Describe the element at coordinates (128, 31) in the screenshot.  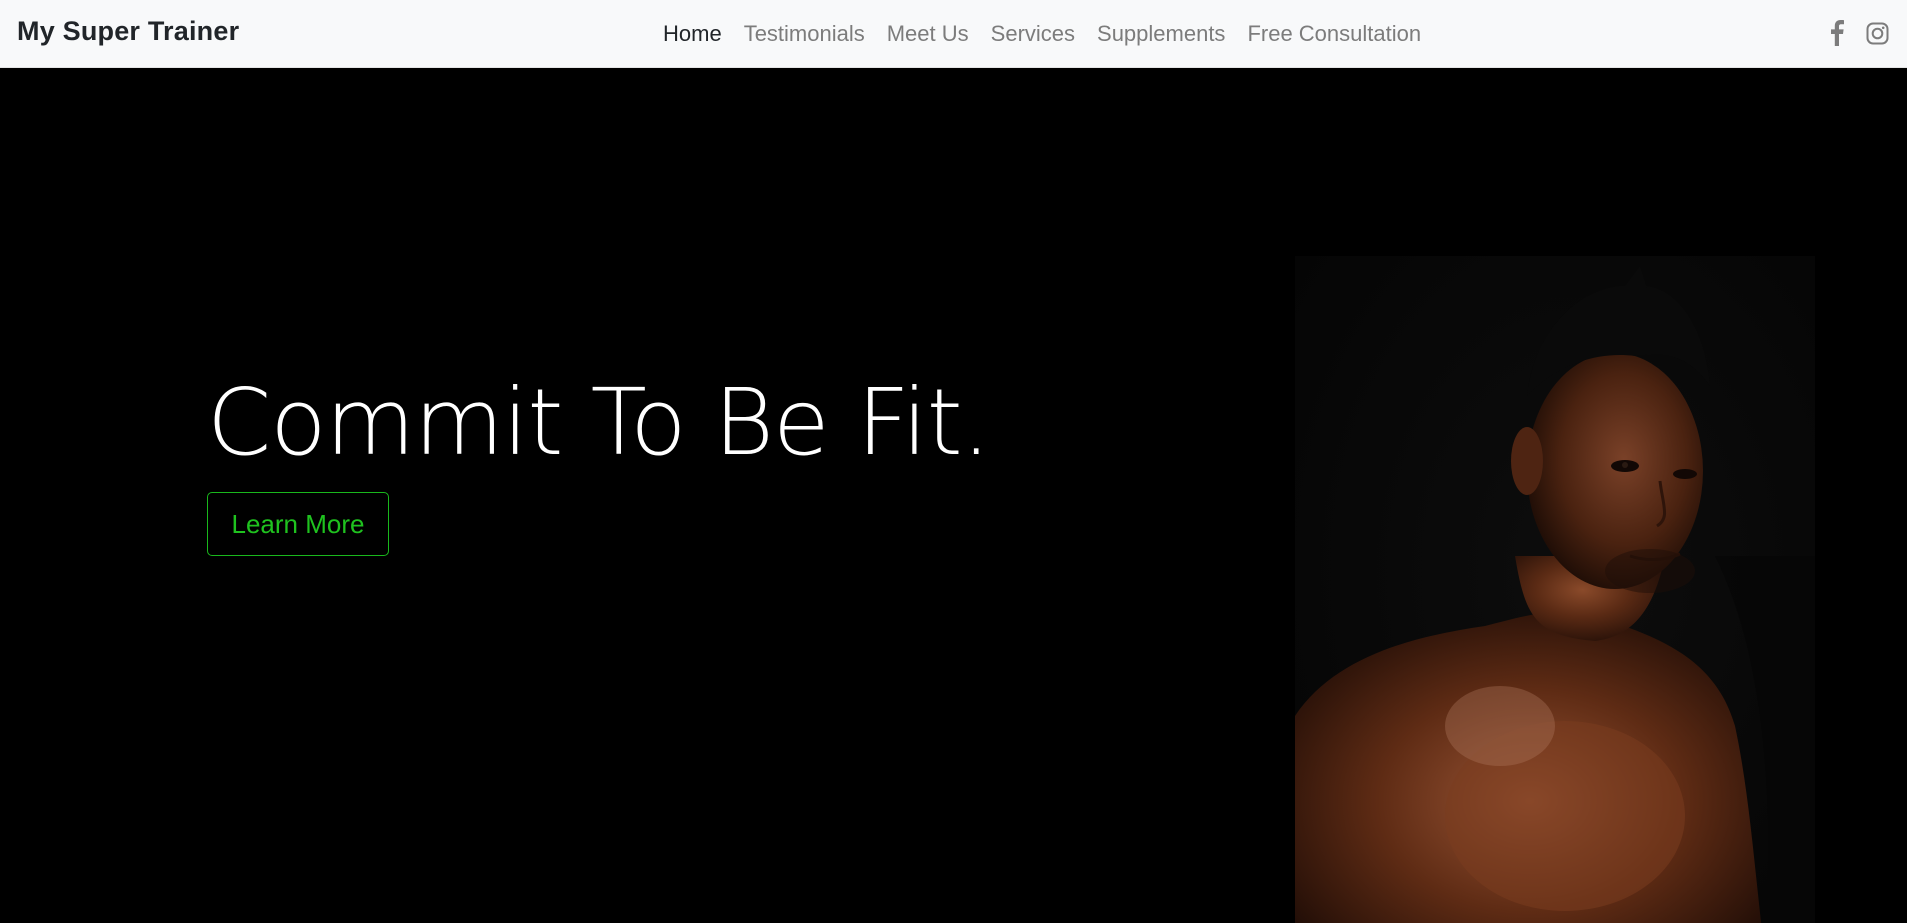
I see `brand-logo: My Super Trainer` at that location.